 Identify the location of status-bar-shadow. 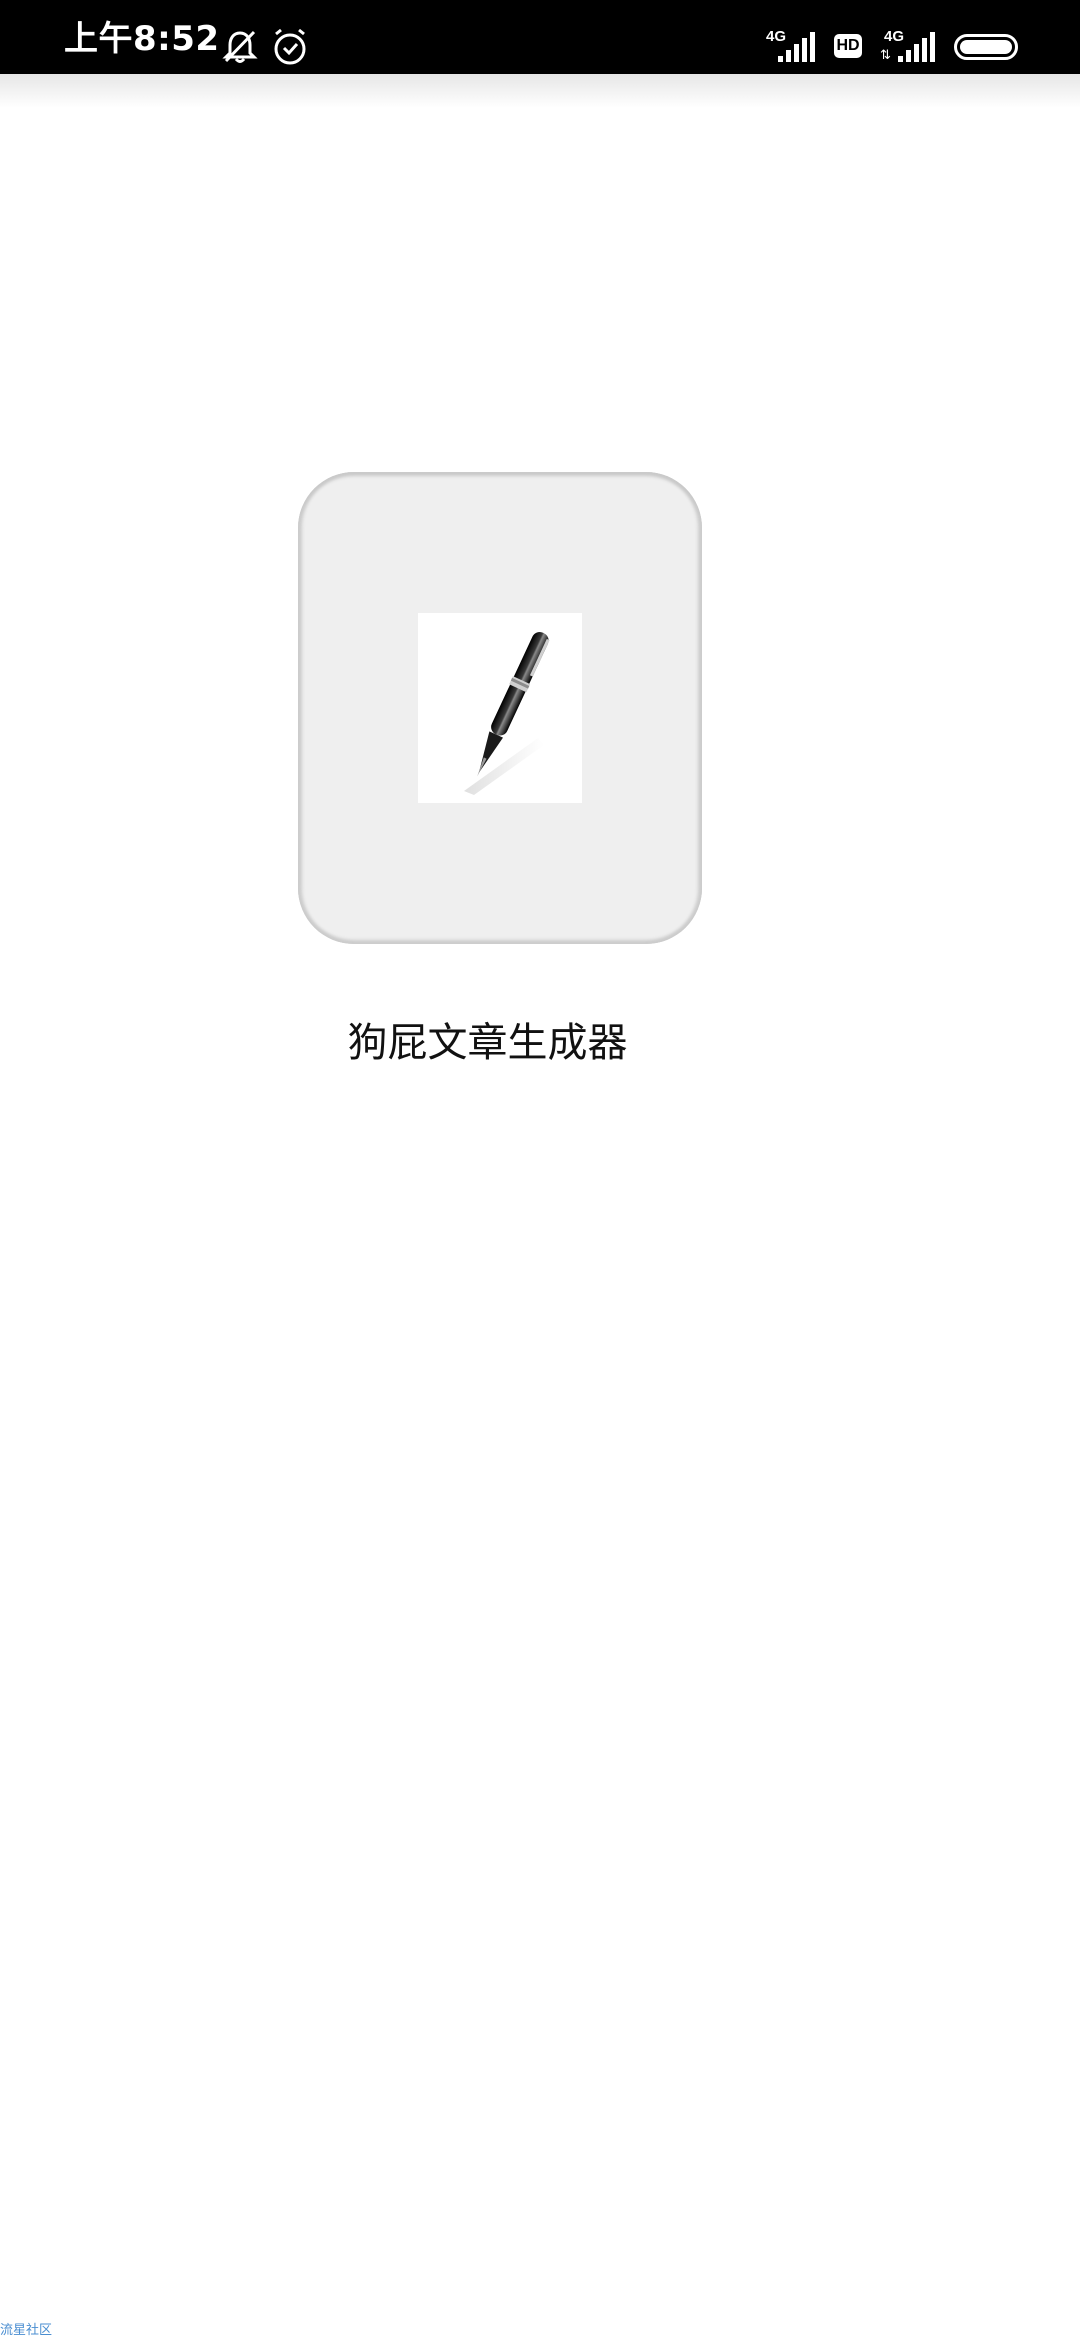
(540, 91).